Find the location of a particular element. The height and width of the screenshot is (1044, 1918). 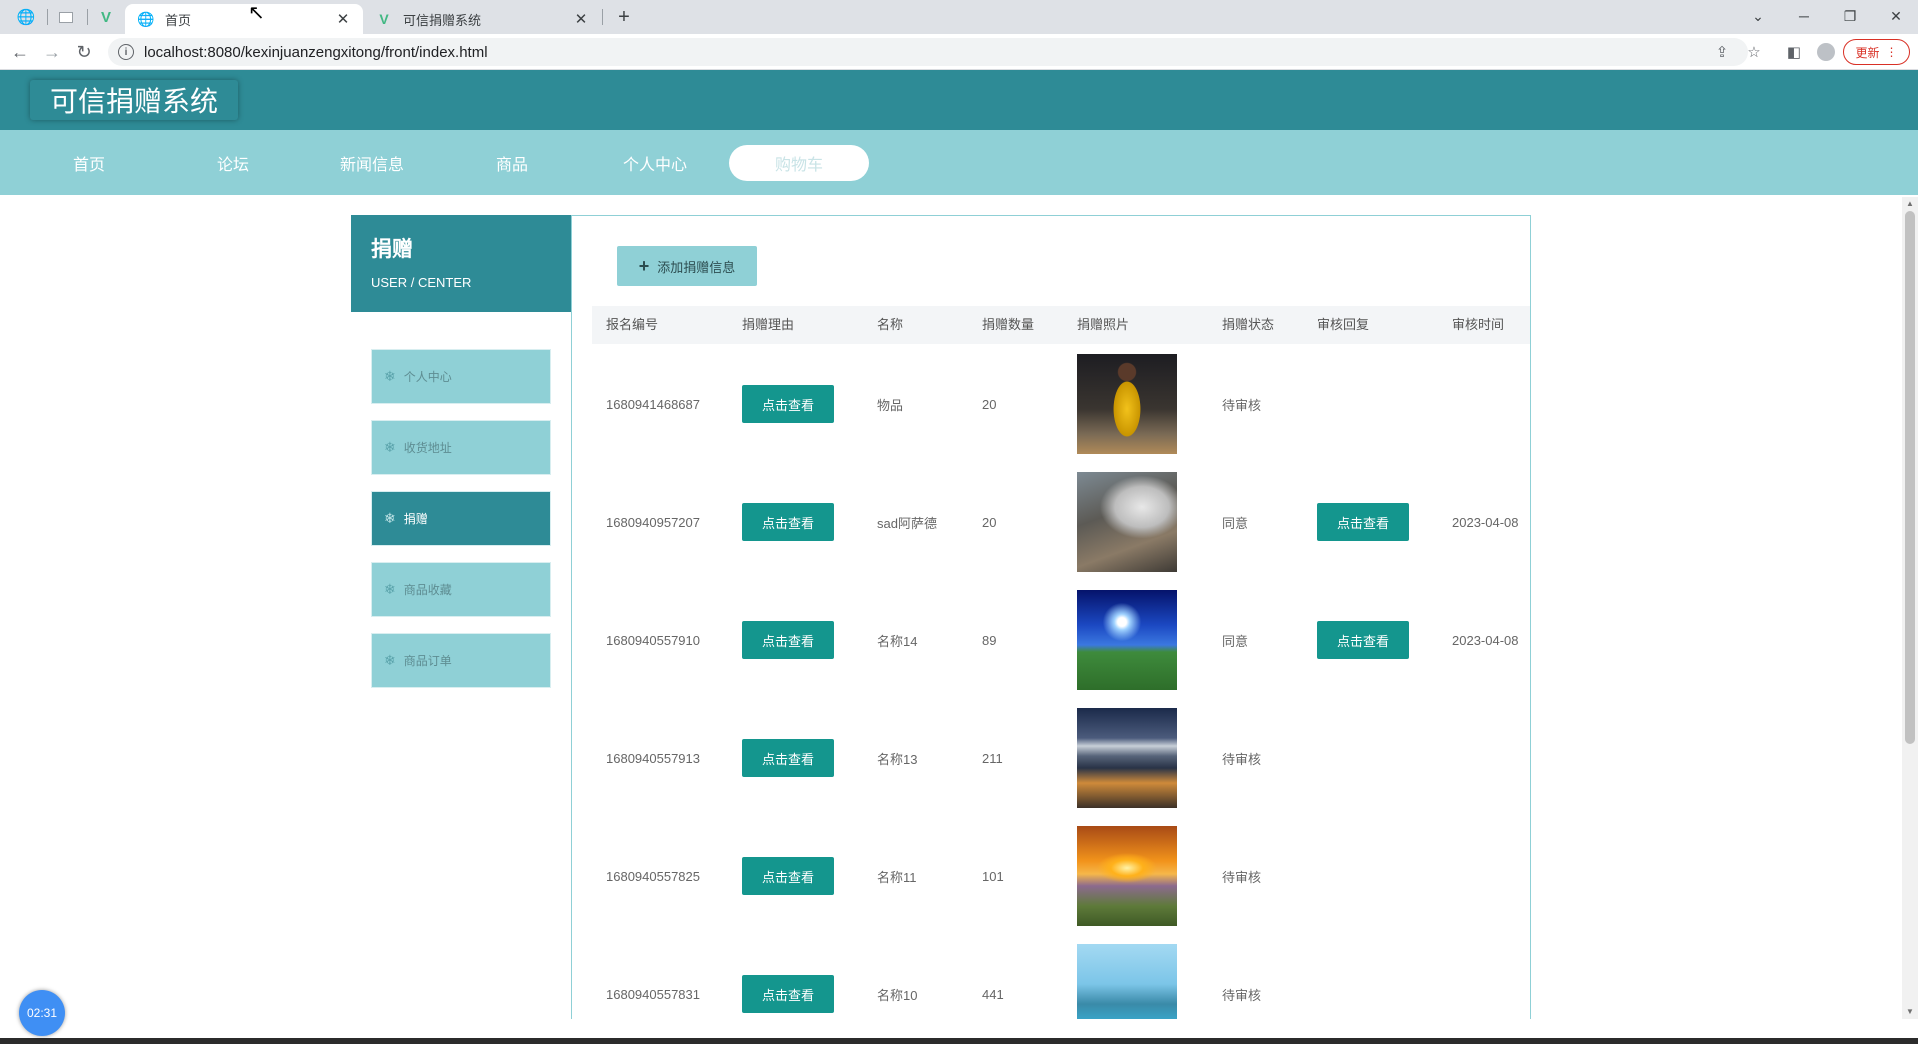

table-row: 1680941468687 点击查看 物品 20 待审核 is located at coordinates (1061, 413).